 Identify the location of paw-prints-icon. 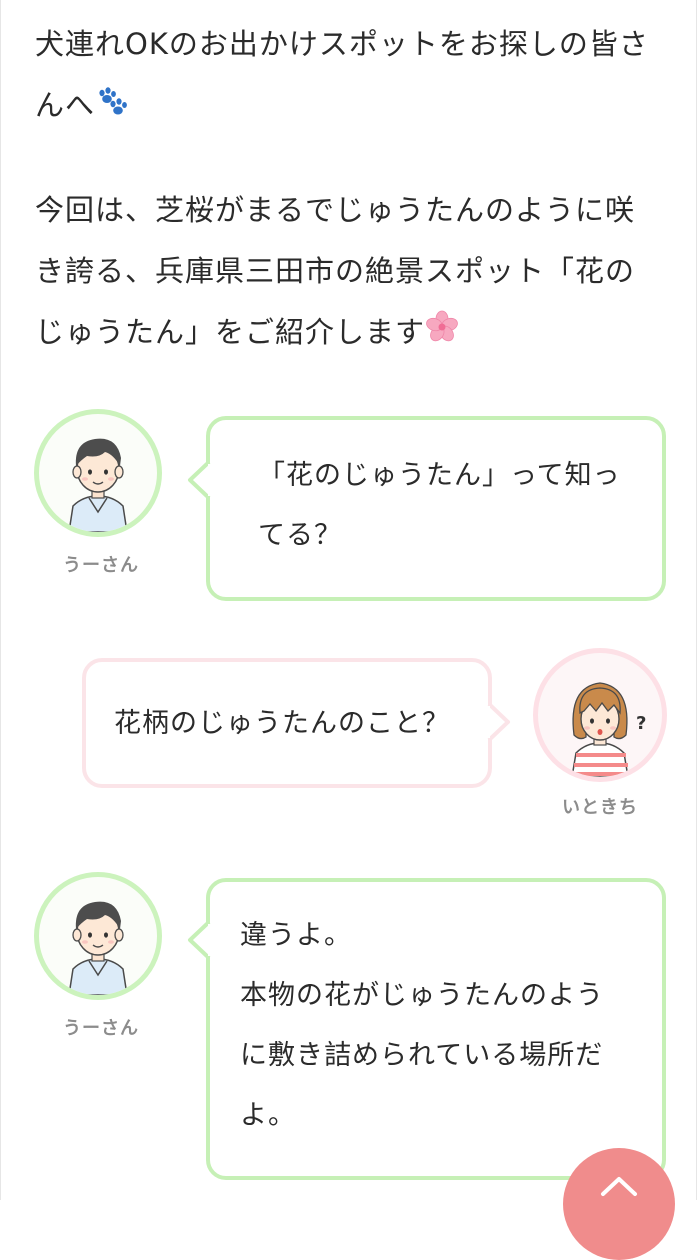
(113, 107).